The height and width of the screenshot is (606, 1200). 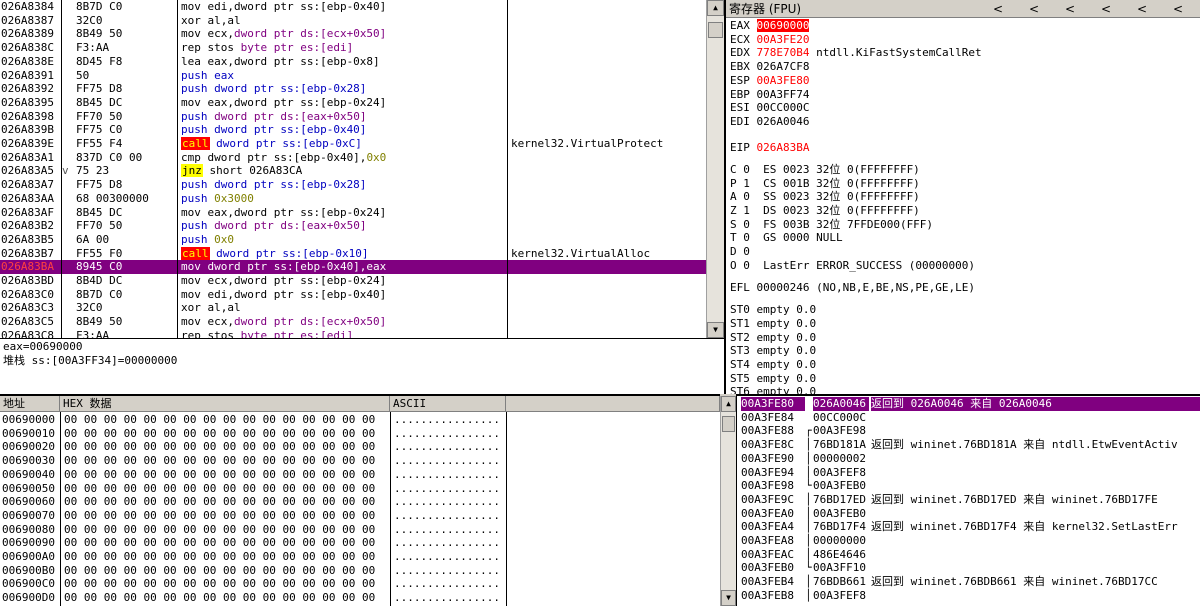 What do you see at coordinates (715, 30) in the screenshot?
I see `scroll-thumb` at bounding box center [715, 30].